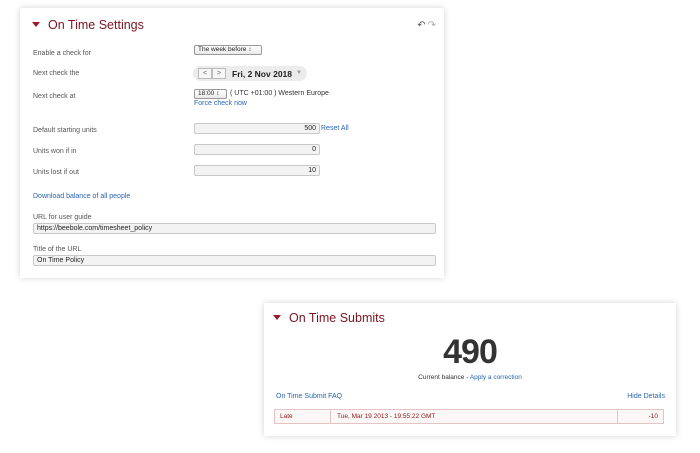 Image resolution: width=700 pixels, height=453 pixels. I want to click on url-title-label: Title of the URL, so click(57, 249).